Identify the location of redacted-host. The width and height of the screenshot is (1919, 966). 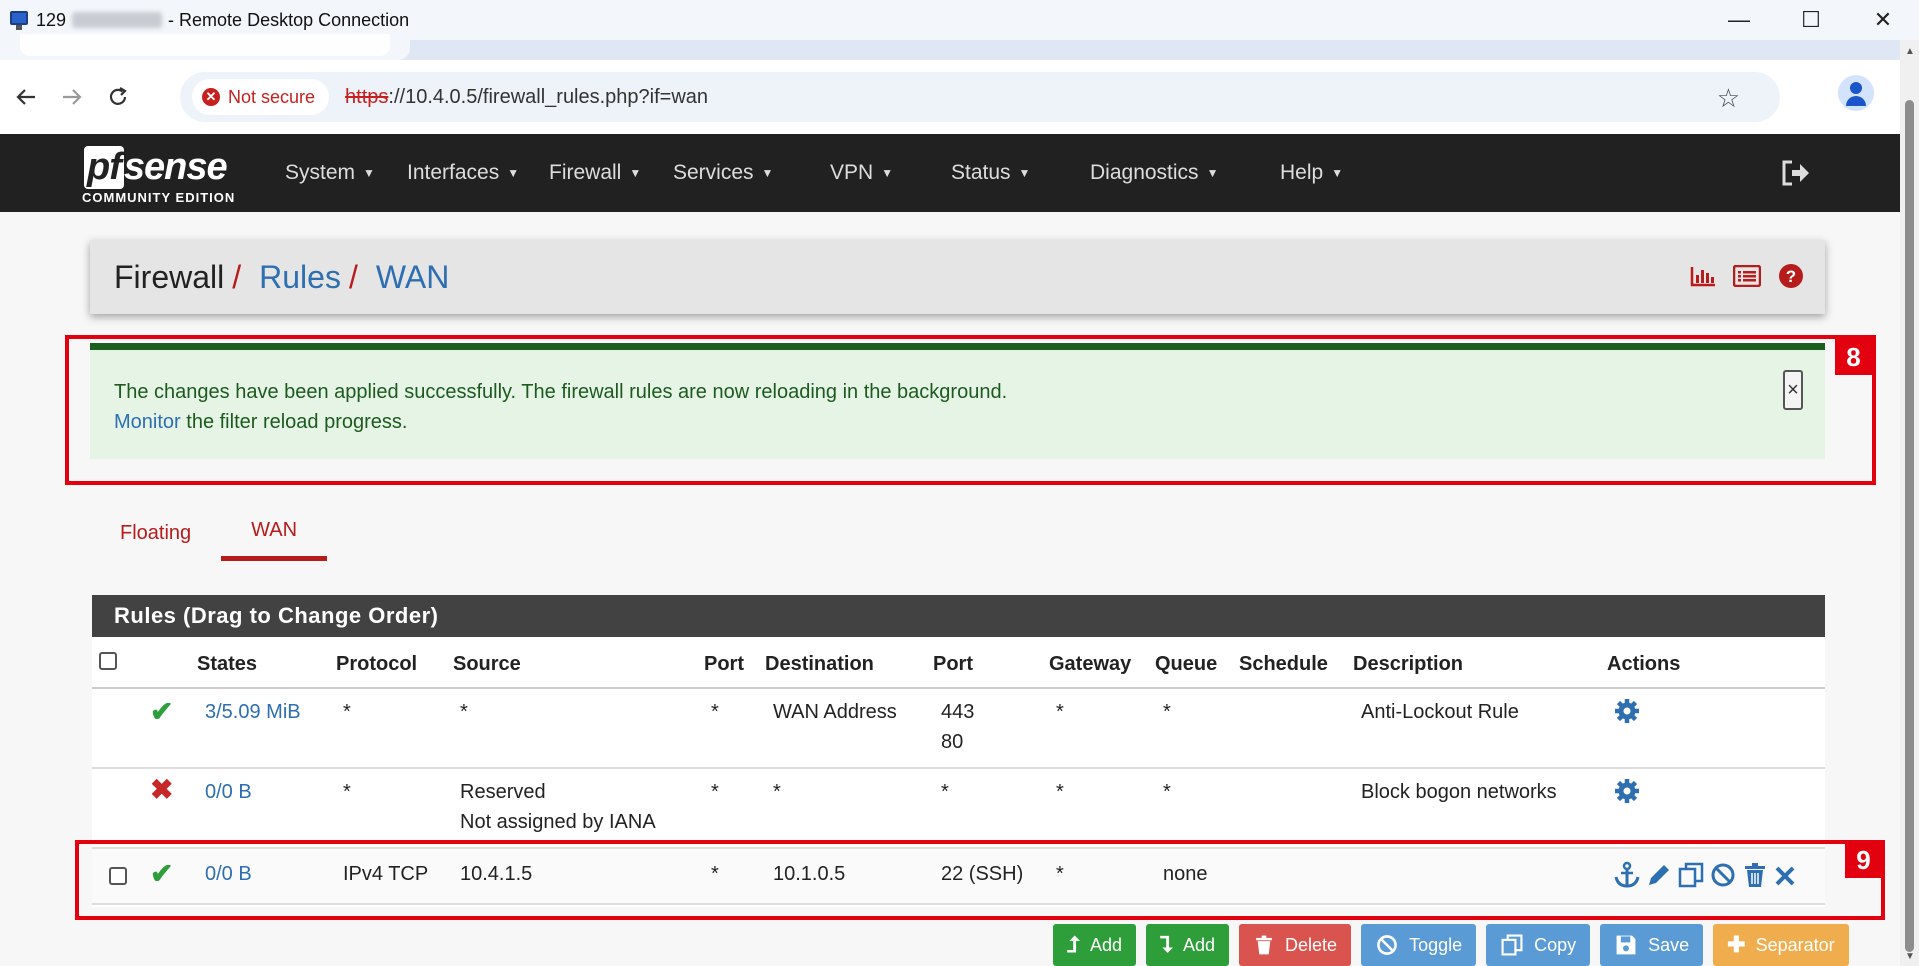
(117, 20).